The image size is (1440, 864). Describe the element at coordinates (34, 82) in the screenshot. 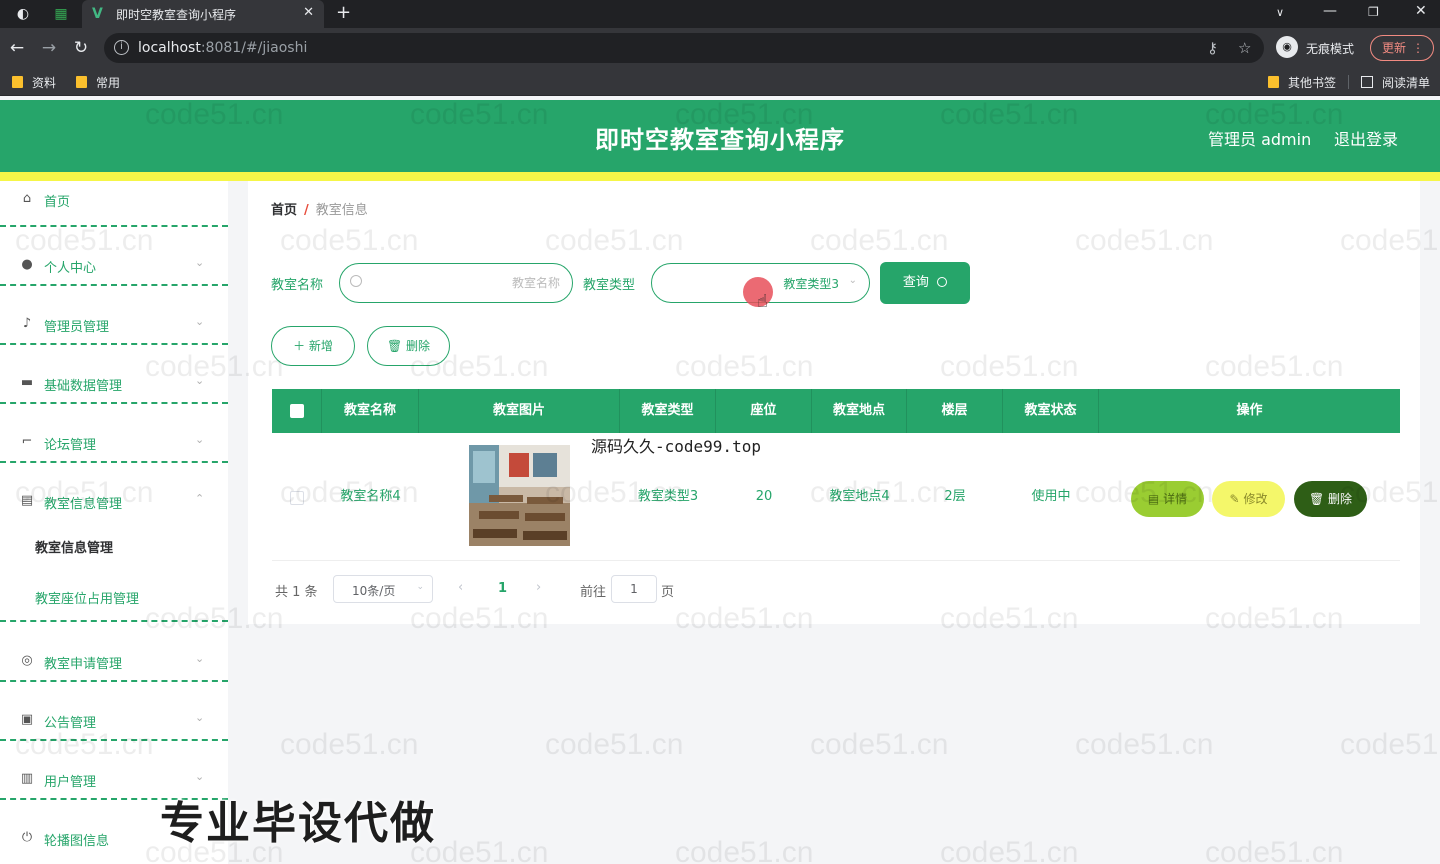

I see `bookmark-folder-docs: 资料` at that location.